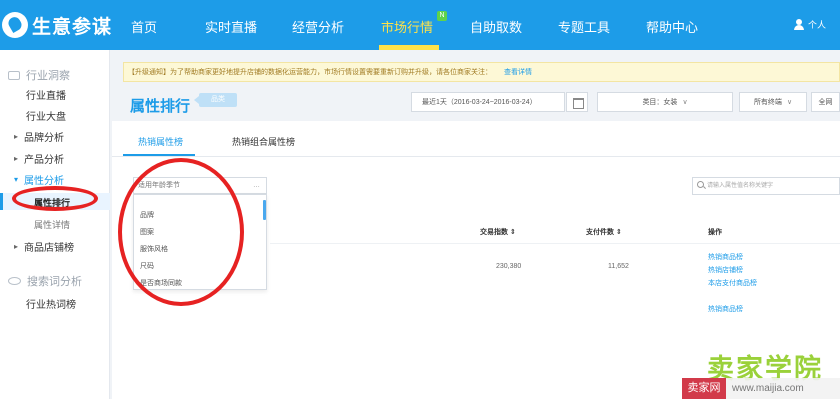 This screenshot has width=840, height=399. I want to click on header-trade-index: 交易指数 ⇕, so click(498, 232).